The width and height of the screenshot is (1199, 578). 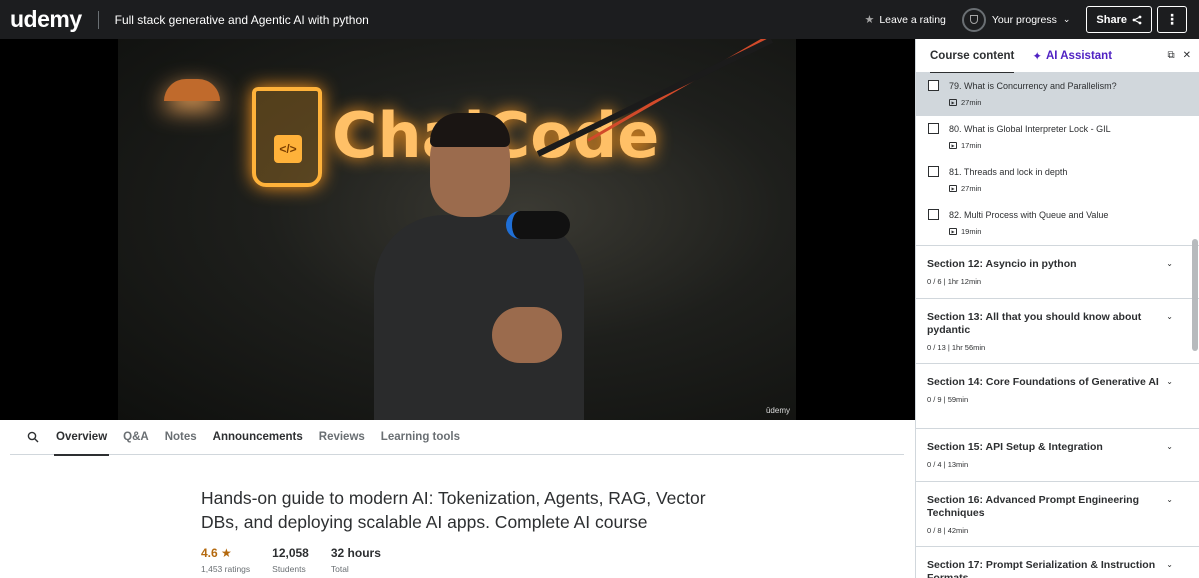 What do you see at coordinates (912, 19) in the screenshot?
I see `leave-rating-label: Leave a rating` at bounding box center [912, 19].